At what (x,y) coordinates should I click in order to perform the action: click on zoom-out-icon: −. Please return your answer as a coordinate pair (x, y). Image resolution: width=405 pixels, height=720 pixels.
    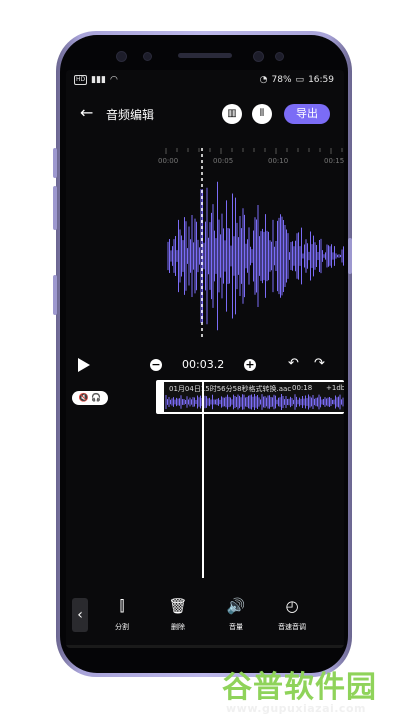
    Looking at the image, I should click on (156, 365).